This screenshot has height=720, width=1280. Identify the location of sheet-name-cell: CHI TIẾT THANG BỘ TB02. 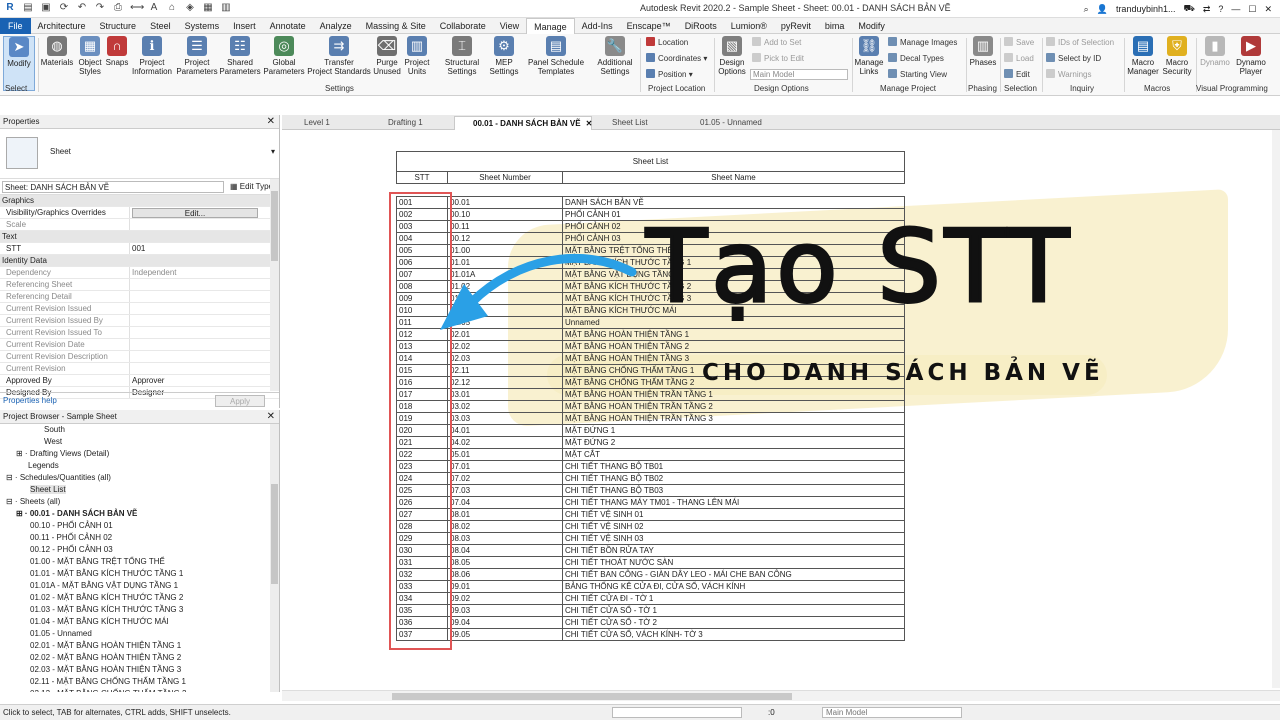
(733, 478).